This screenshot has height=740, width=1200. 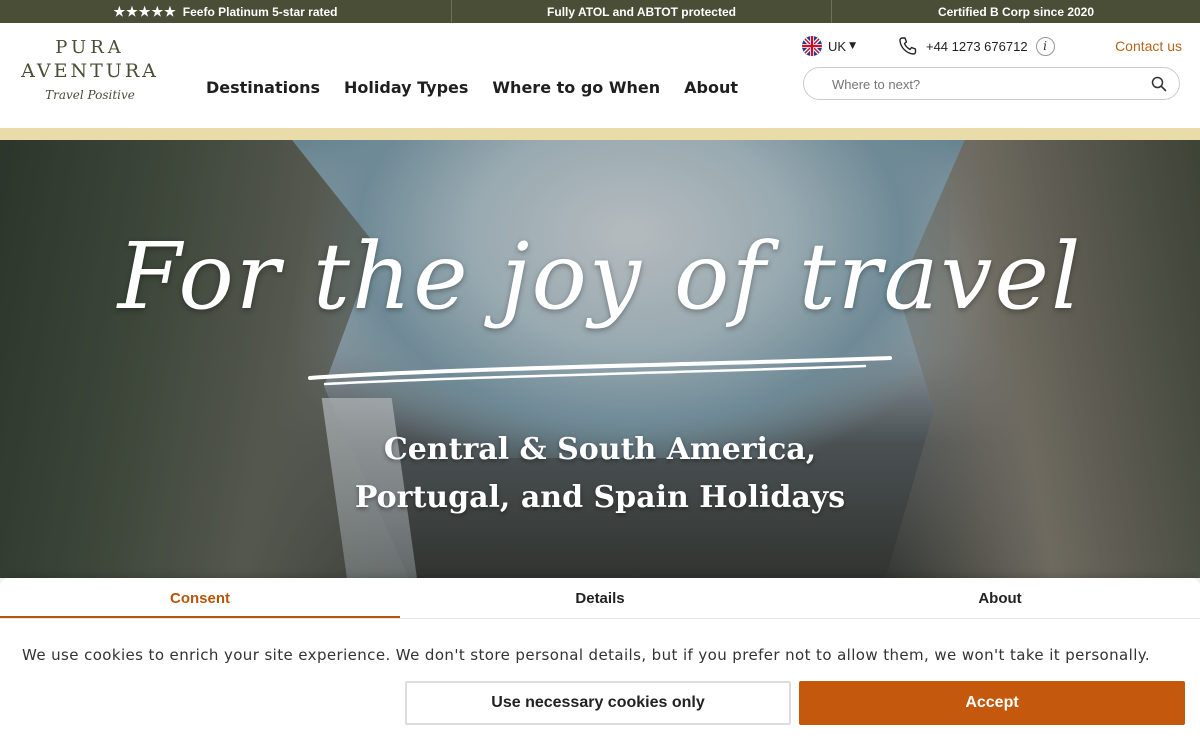 I want to click on hero-subtitle-line-1: Central & South America,, so click(x=600, y=449).